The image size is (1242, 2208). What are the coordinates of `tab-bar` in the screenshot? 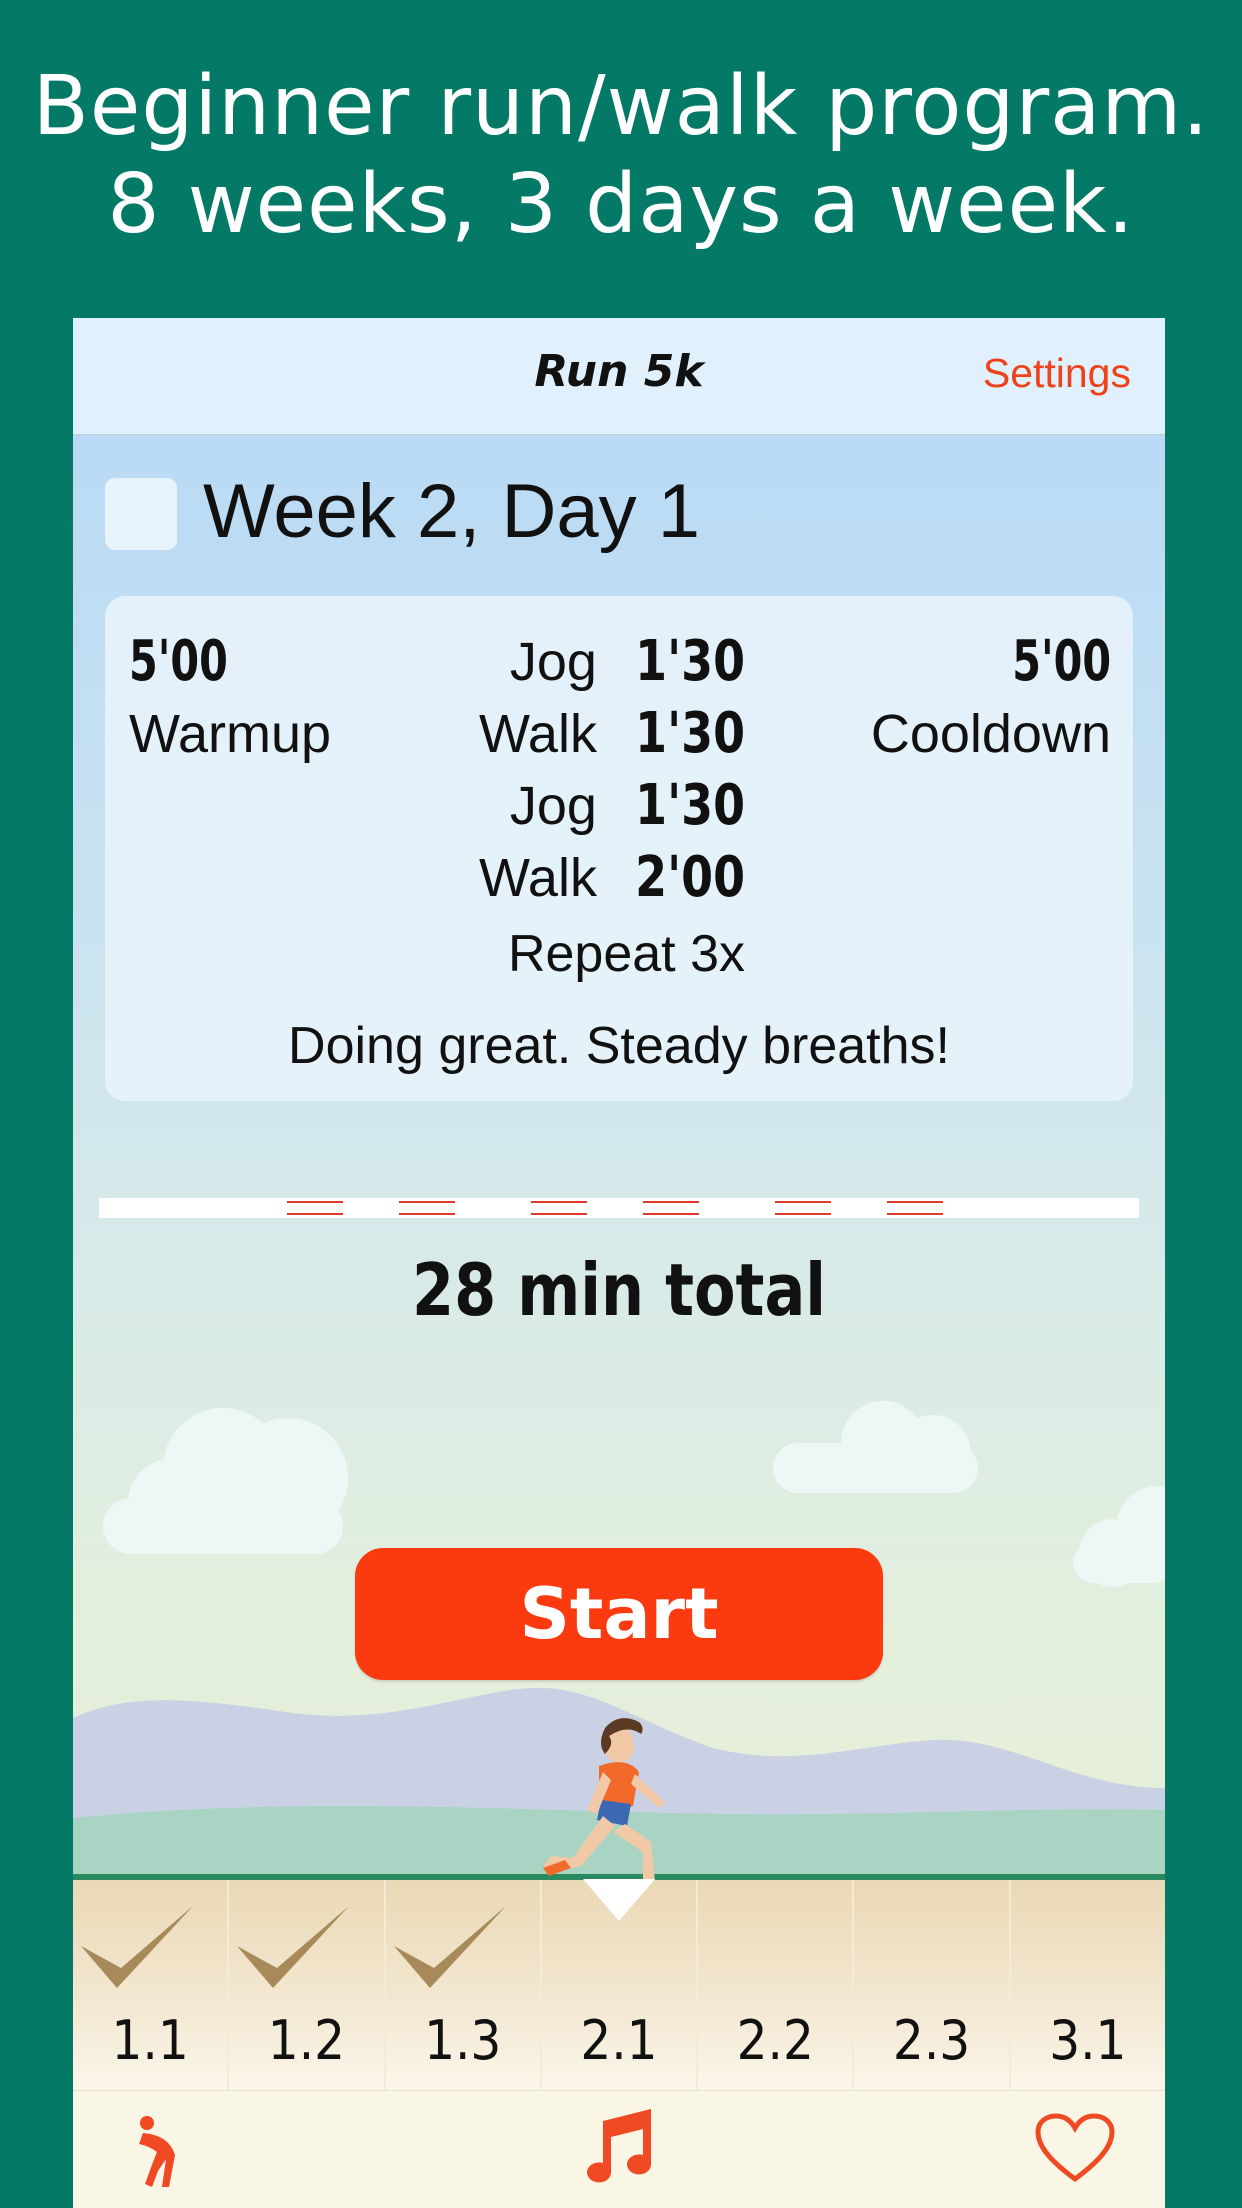 It's located at (619, 2149).